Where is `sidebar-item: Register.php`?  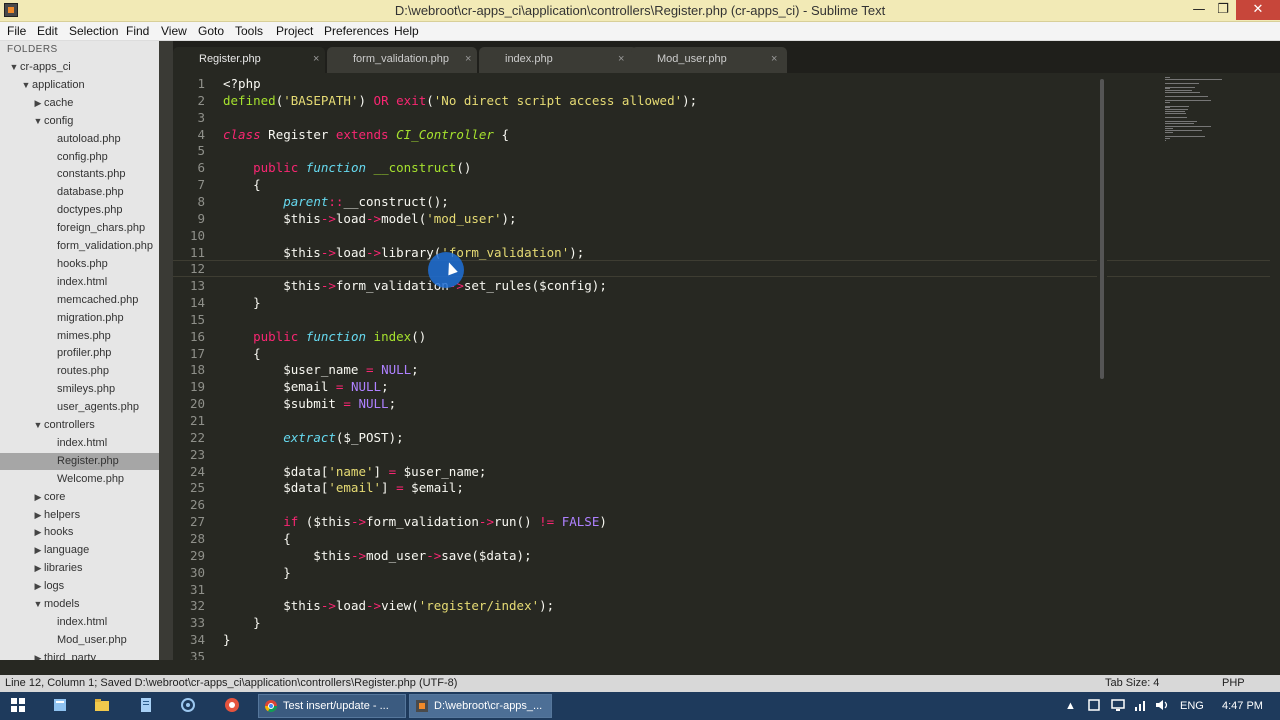
sidebar-item: Register.php is located at coordinates (79, 461).